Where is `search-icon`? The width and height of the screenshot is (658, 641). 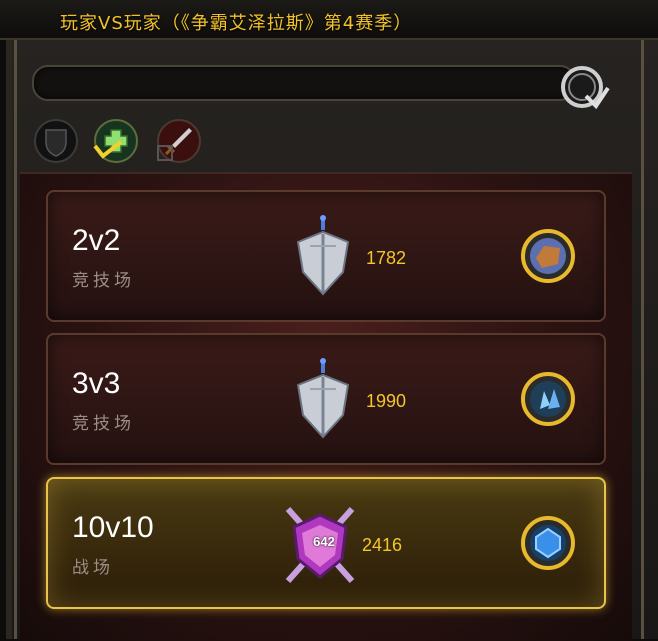
search-icon is located at coordinates (583, 87).